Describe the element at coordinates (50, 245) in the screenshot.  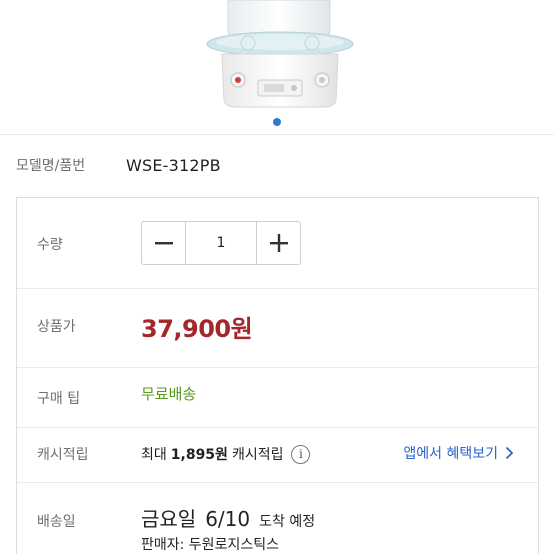
I see `quantity-label: 수량` at that location.